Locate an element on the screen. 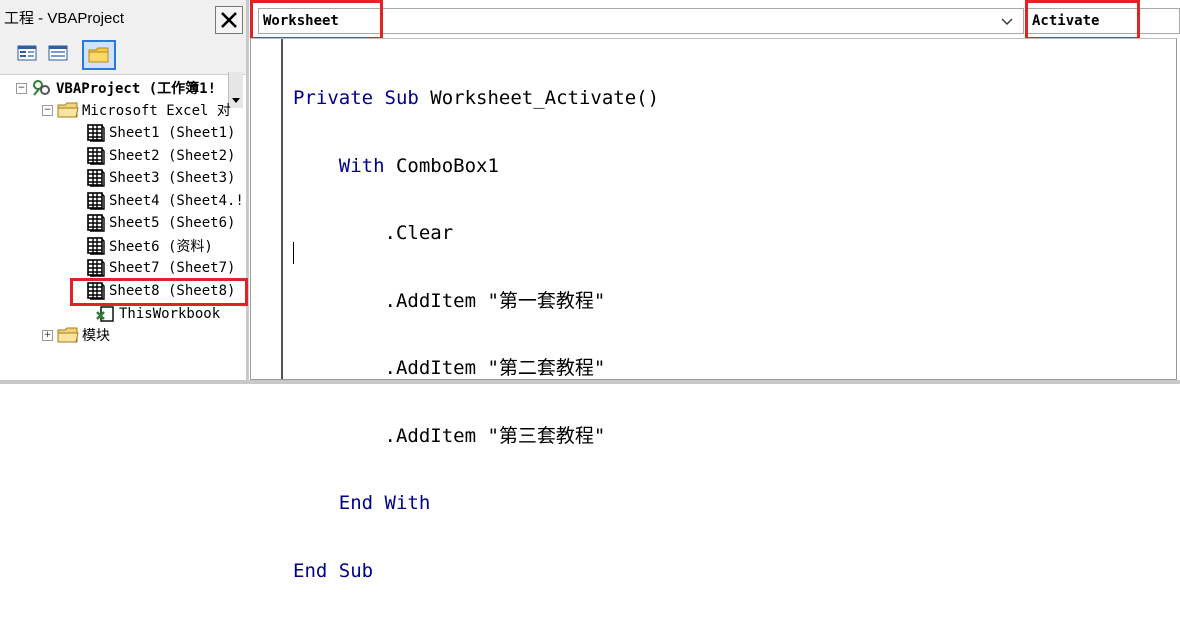 This screenshot has height=627, width=1180. tree-node-modules: + 模块 is located at coordinates (76, 335).